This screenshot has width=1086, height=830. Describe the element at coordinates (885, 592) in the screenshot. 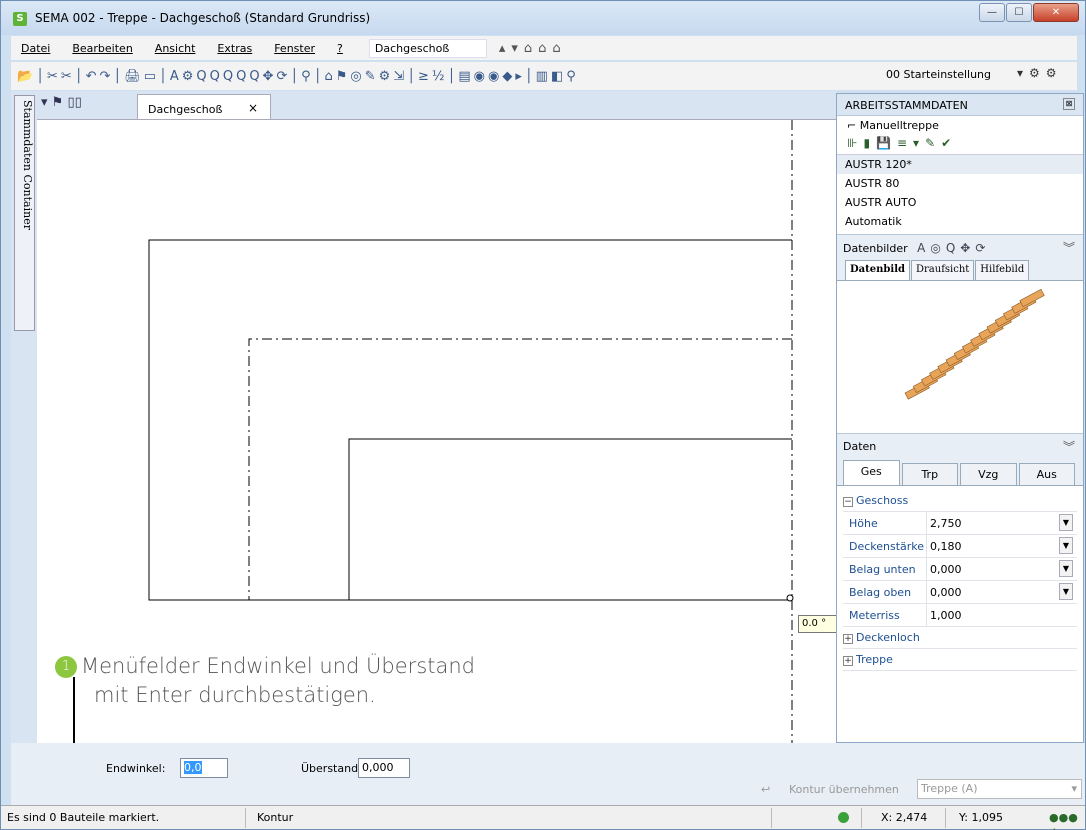

I see `property-key: Belag oben` at that location.